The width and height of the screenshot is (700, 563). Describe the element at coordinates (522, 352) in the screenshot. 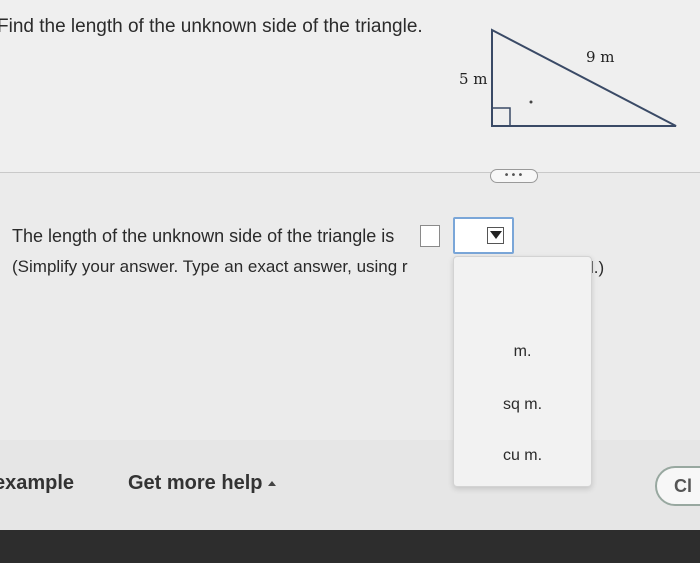

I see `unit-option-m: m.` at that location.